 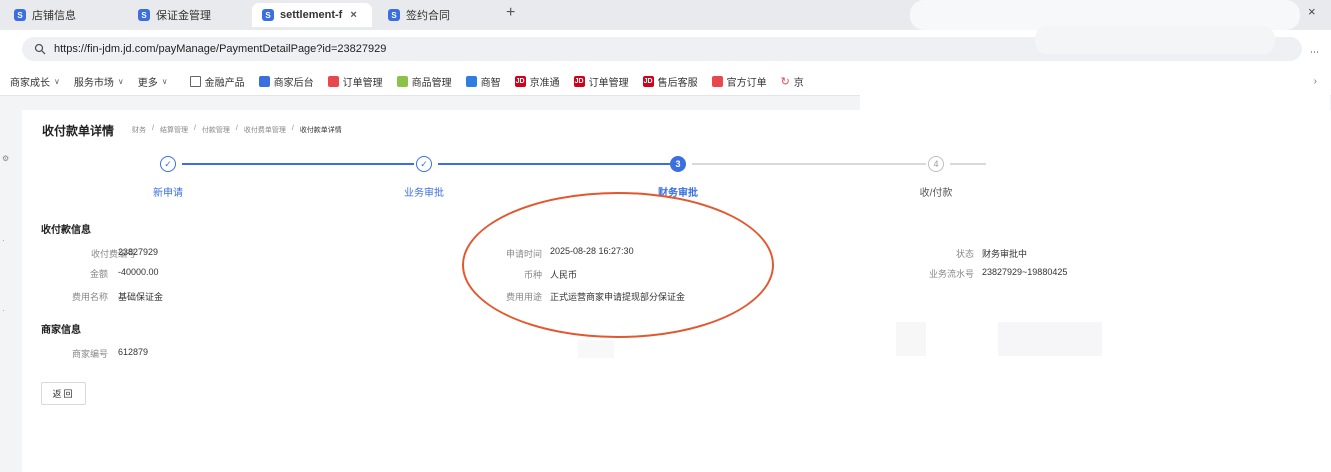 I want to click on bookmark-label: 京准通, so click(x=544, y=83).